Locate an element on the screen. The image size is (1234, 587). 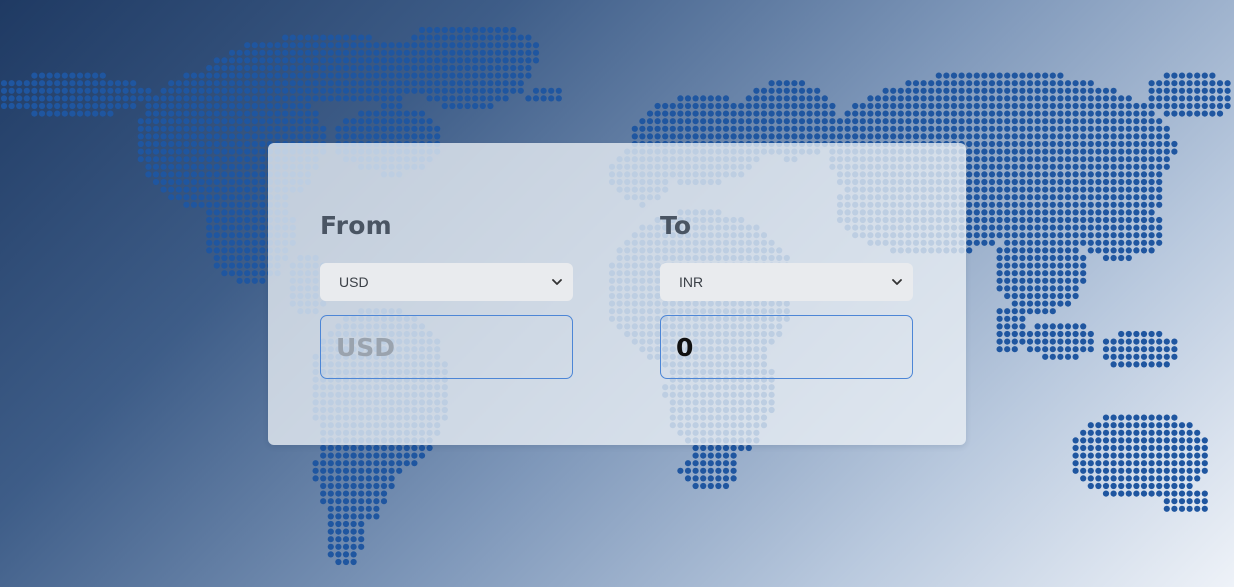
to-currency-select: INR is located at coordinates (786, 282).